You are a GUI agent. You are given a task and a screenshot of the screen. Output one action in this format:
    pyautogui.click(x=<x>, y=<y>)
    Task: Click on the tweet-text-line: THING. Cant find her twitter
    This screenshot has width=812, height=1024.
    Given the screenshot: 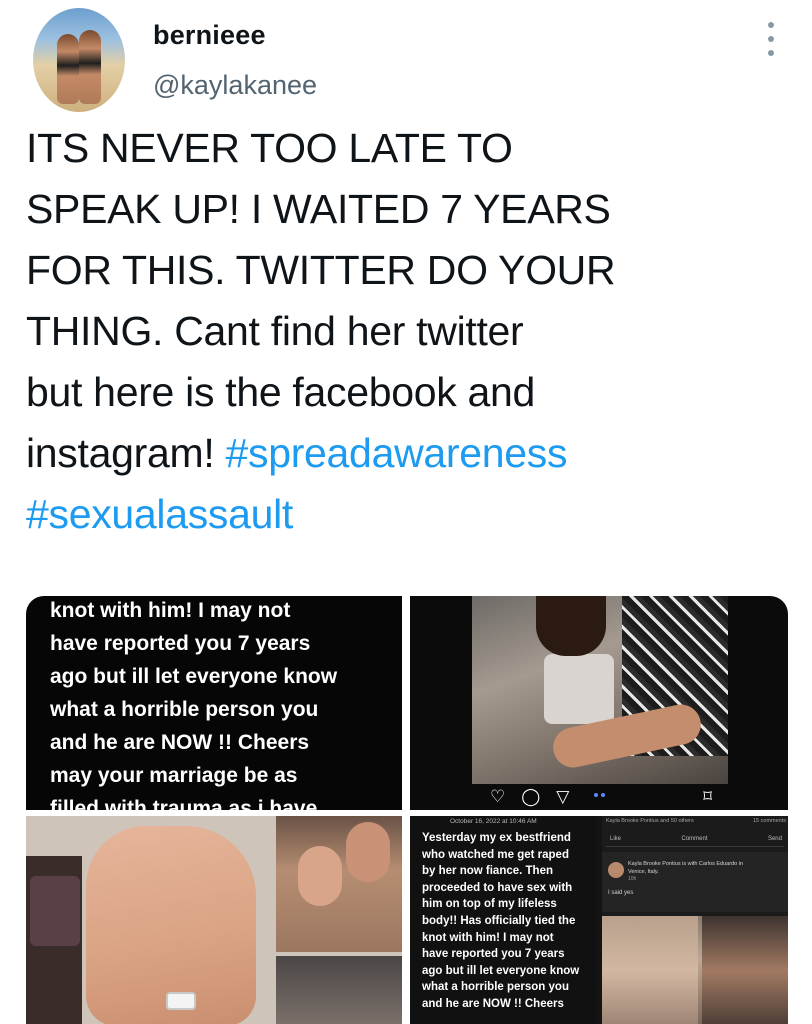 What is the action you would take?
    pyautogui.click(x=275, y=331)
    